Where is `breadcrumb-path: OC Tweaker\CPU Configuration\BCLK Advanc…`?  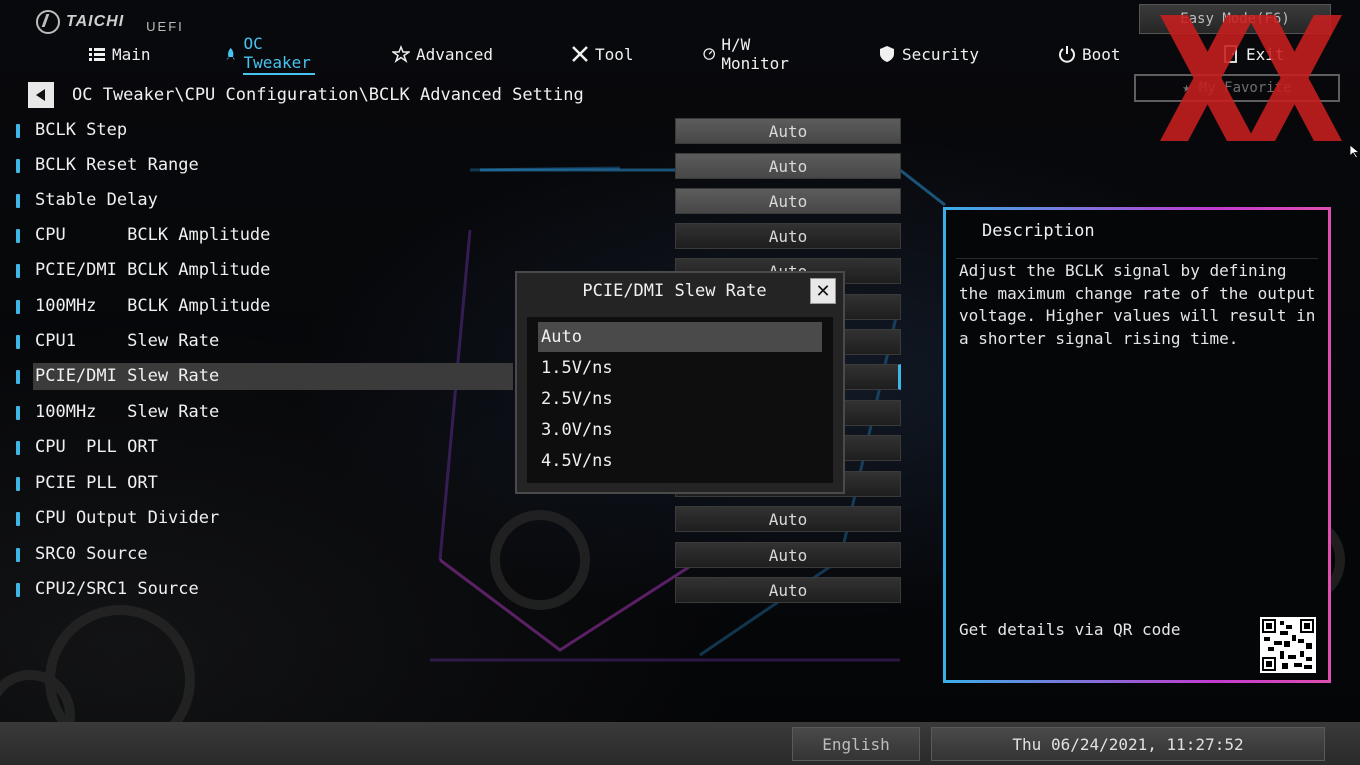
breadcrumb-path: OC Tweaker\CPU Configuration\BCLK Advanc… is located at coordinates (328, 95).